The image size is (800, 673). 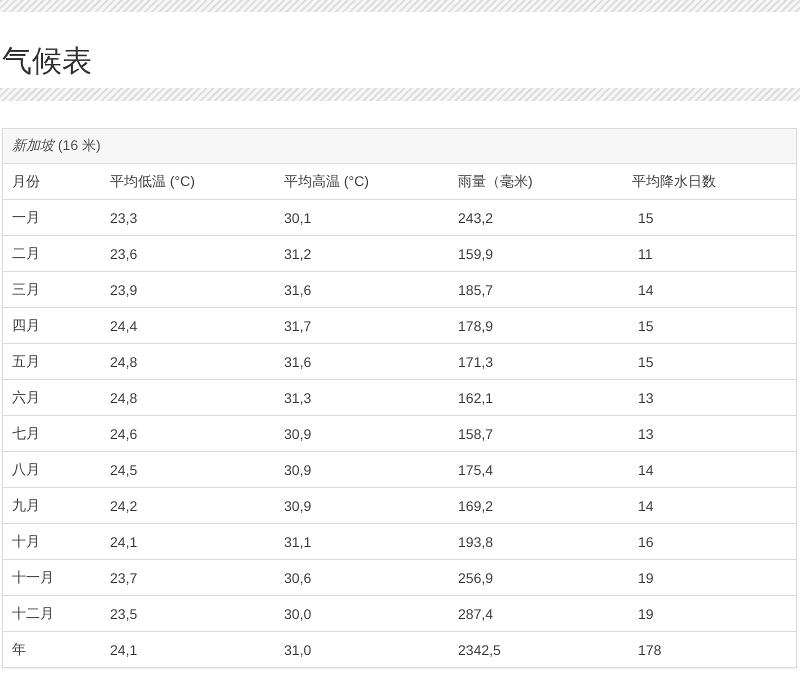 I want to click on column-header: 月份, so click(x=26, y=181).